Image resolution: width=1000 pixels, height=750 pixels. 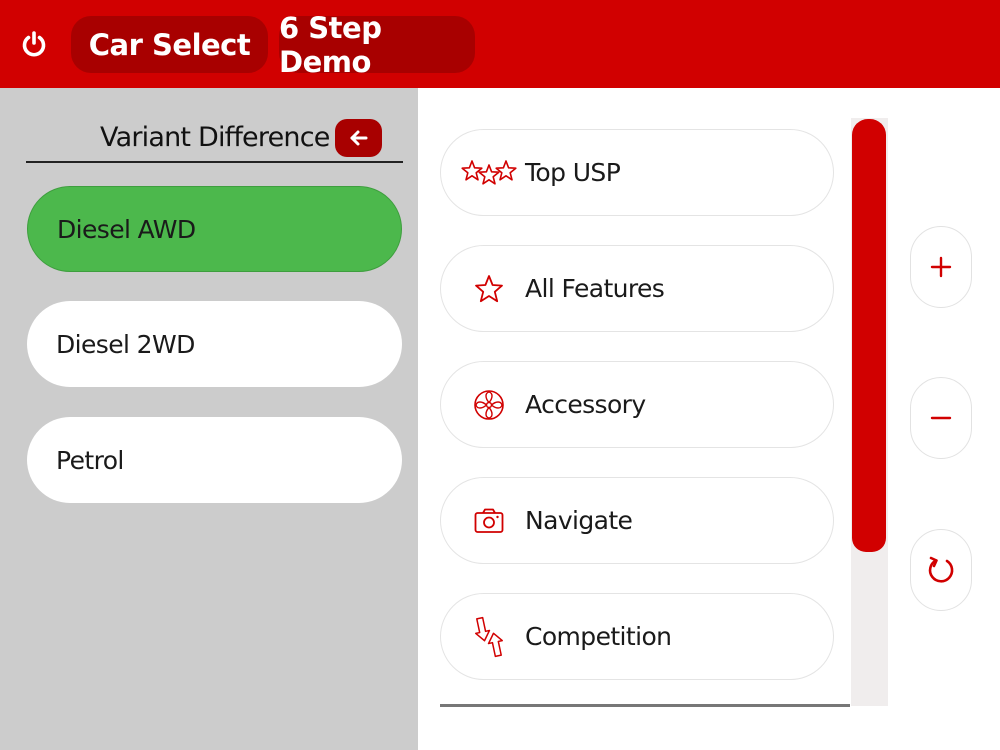 I want to click on feature-item-all-features: All Features, so click(x=637, y=288).